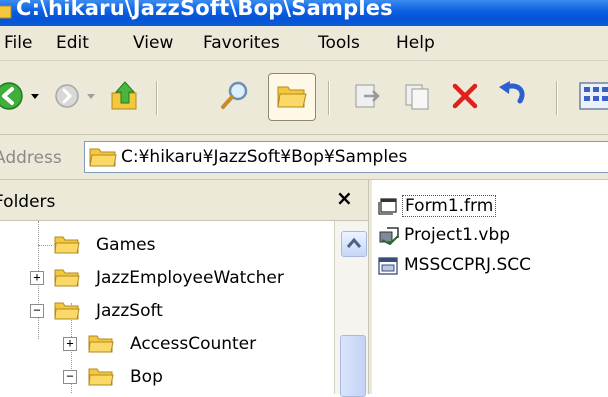  I want to click on tree-item-label: JazzSoft, so click(129, 311).